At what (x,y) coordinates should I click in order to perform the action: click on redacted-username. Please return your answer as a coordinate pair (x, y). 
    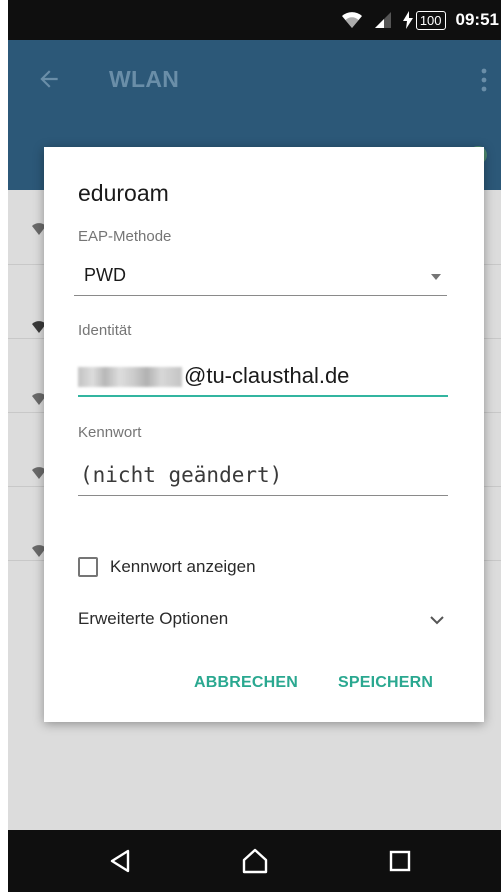
    Looking at the image, I should click on (130, 377).